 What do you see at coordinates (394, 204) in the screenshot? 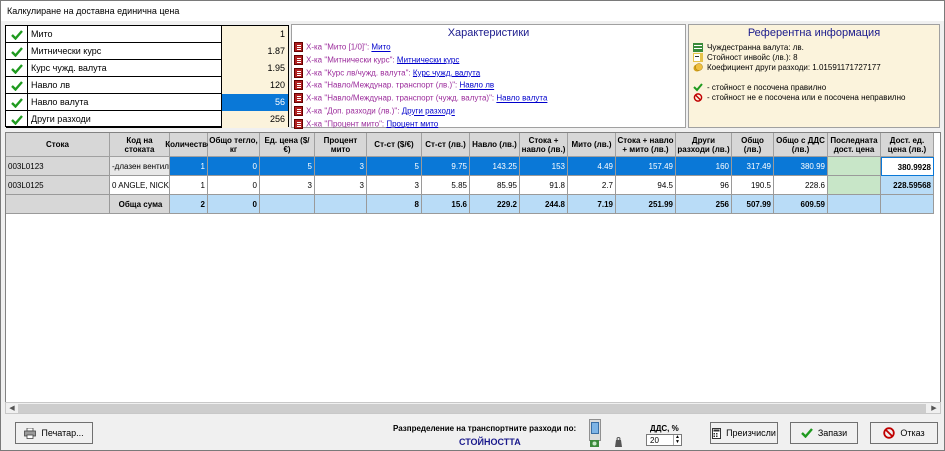
I see `grid-cell: 8` at bounding box center [394, 204].